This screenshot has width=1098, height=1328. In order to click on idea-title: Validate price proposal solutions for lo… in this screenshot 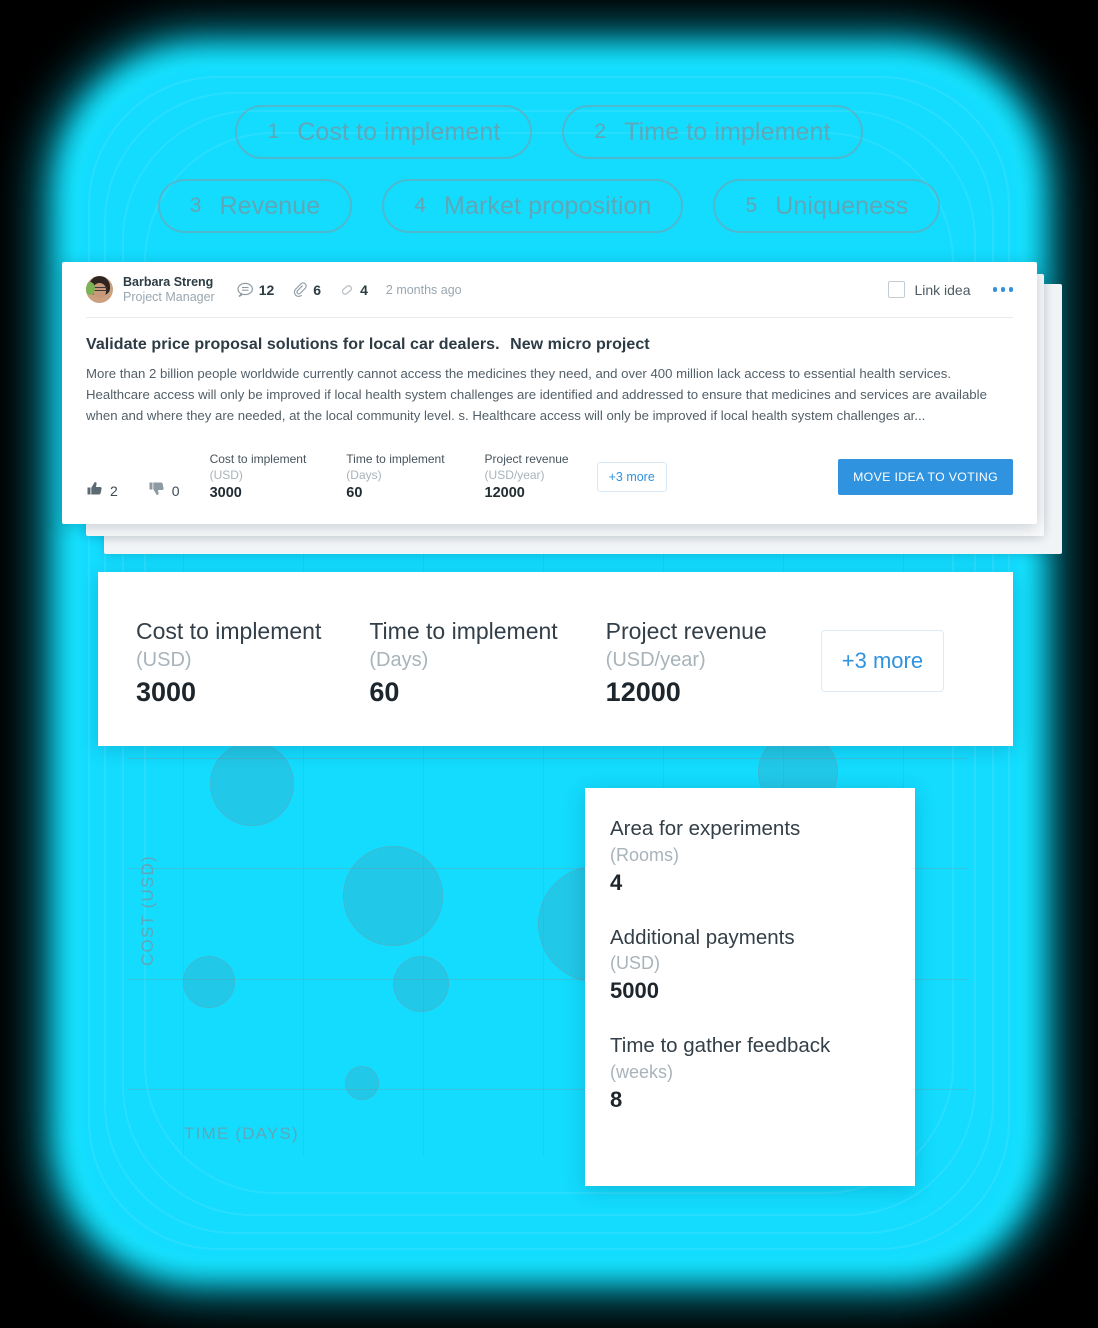, I will do `click(549, 341)`.